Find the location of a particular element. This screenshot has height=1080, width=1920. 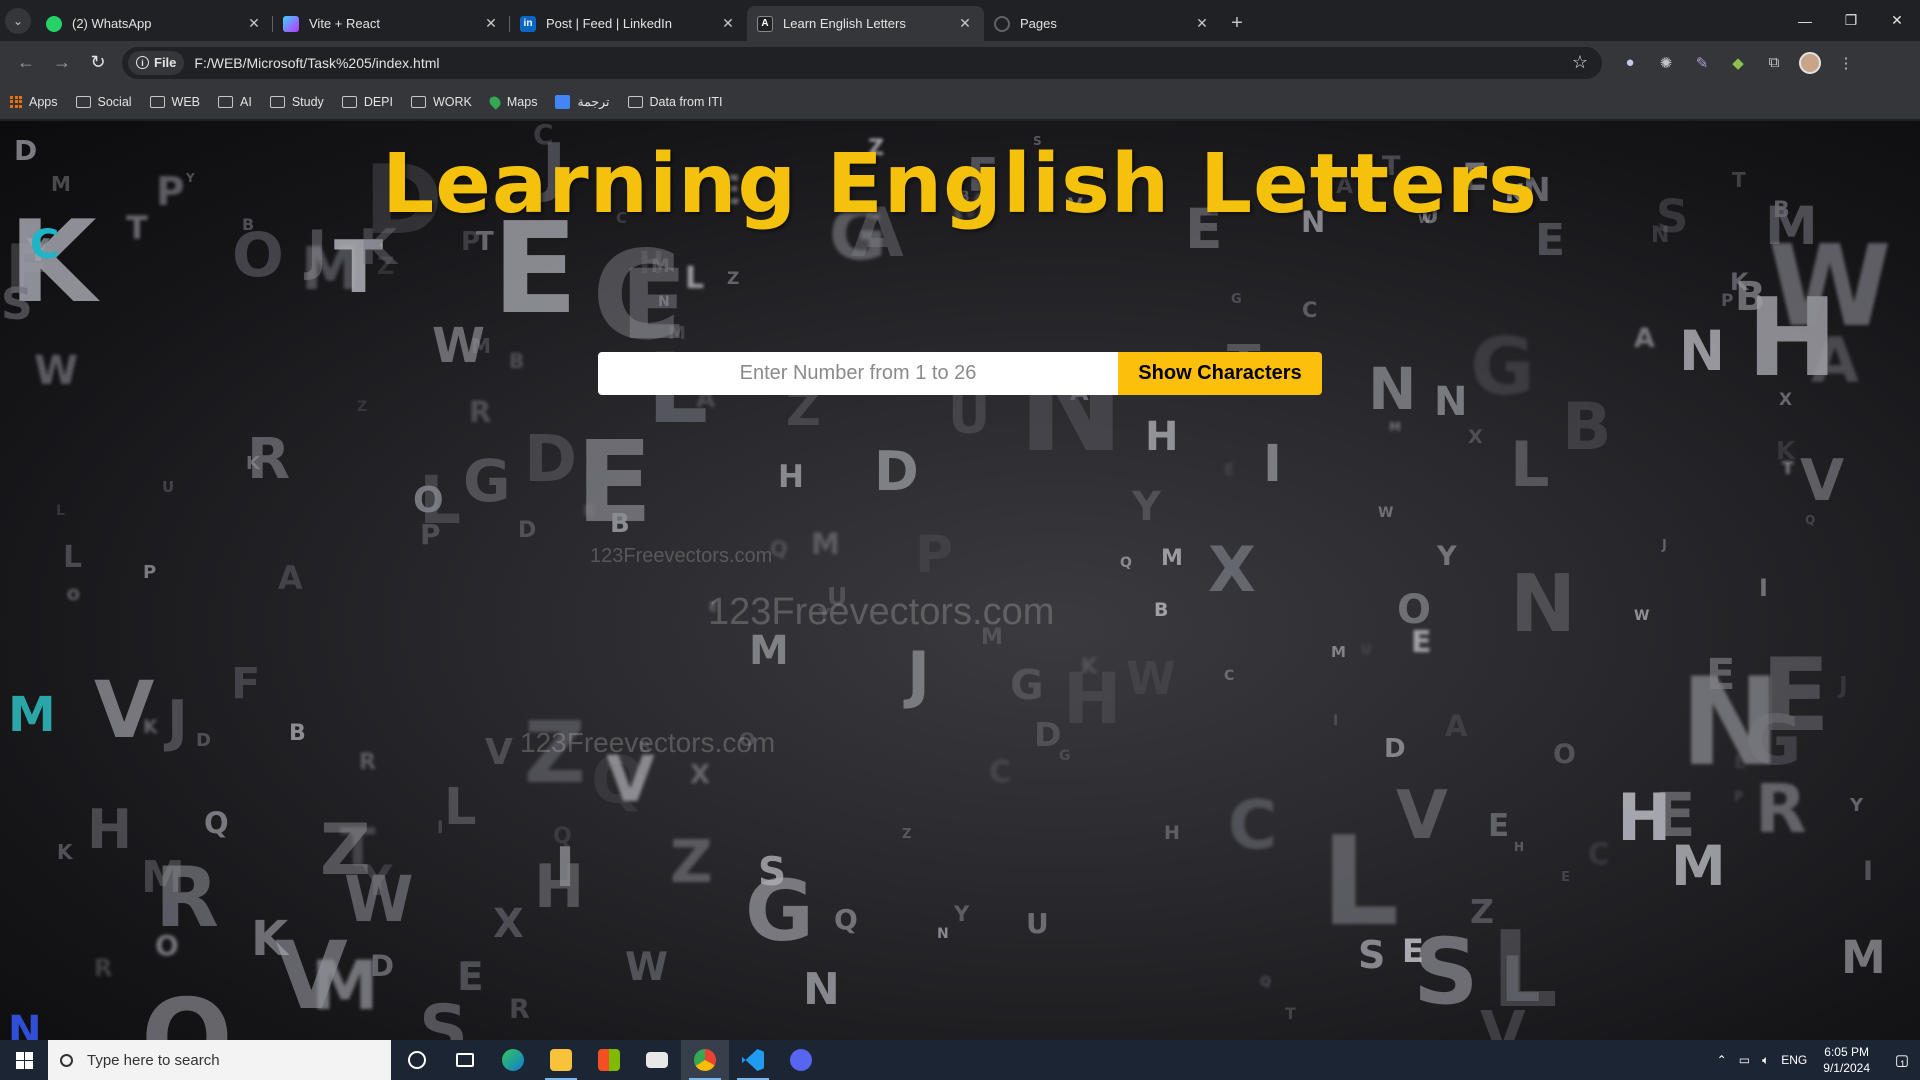

background-letter: W is located at coordinates (56, 371).